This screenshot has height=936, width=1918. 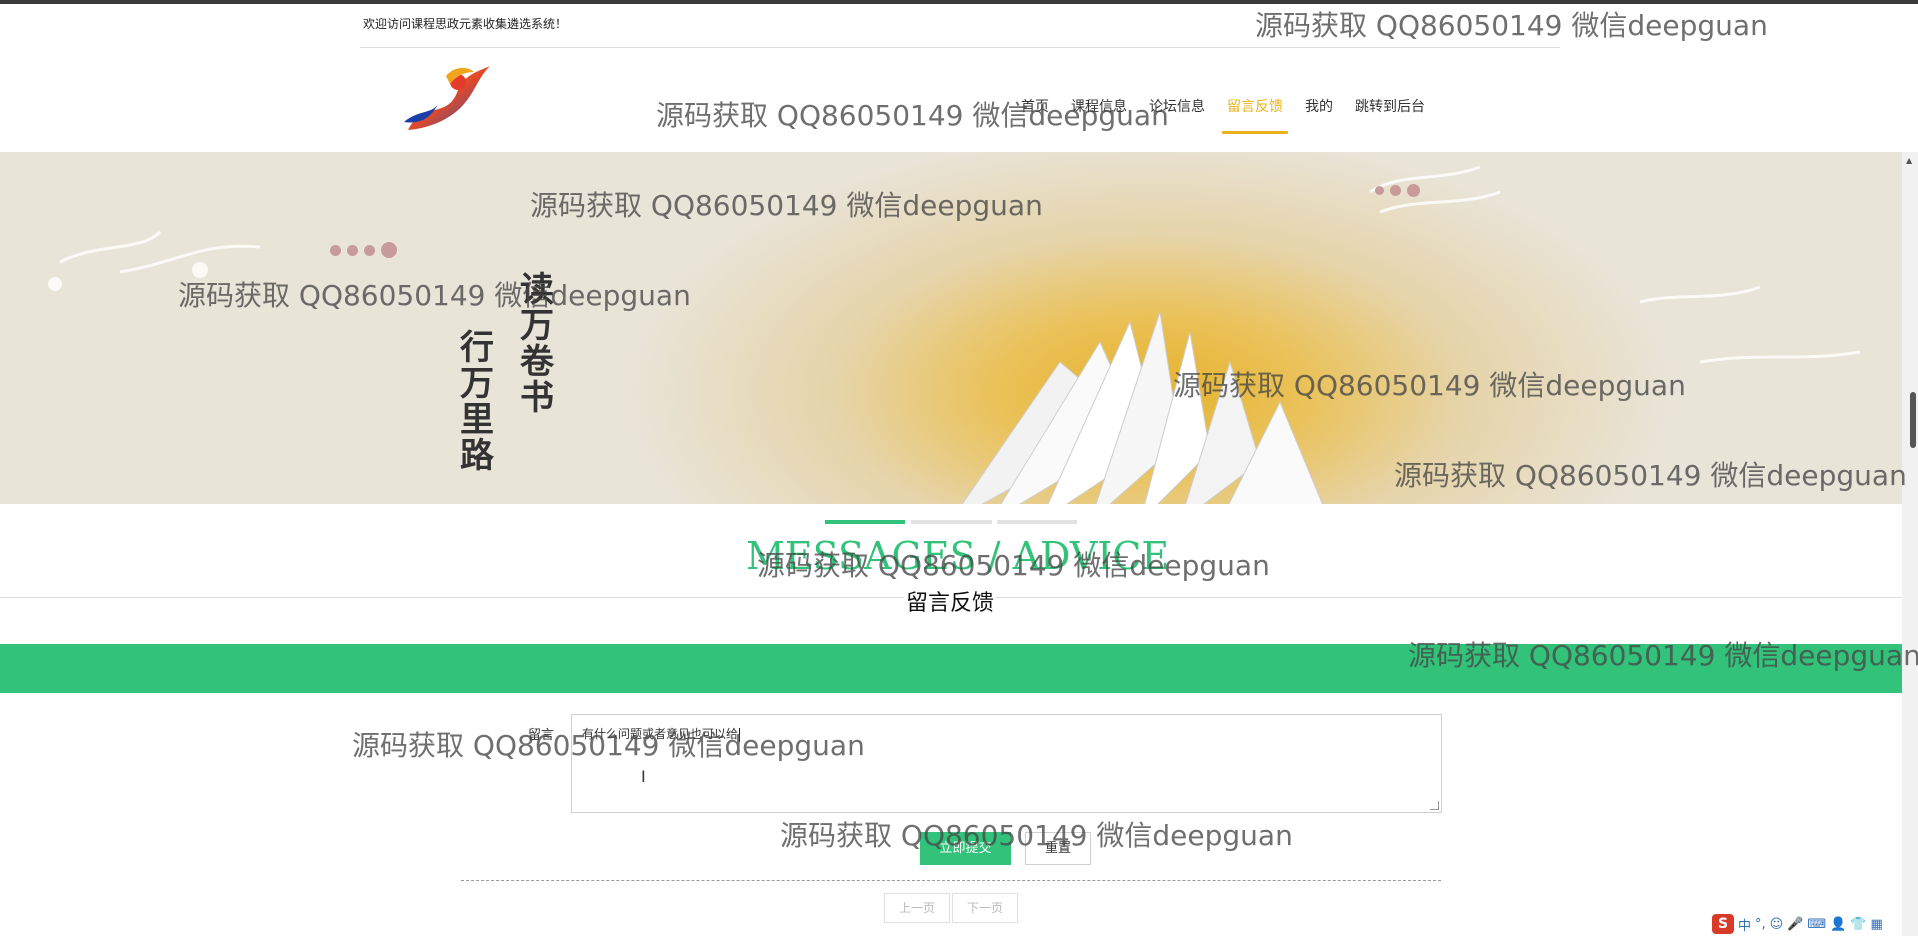 I want to click on header-divider, so click(x=960, y=47).